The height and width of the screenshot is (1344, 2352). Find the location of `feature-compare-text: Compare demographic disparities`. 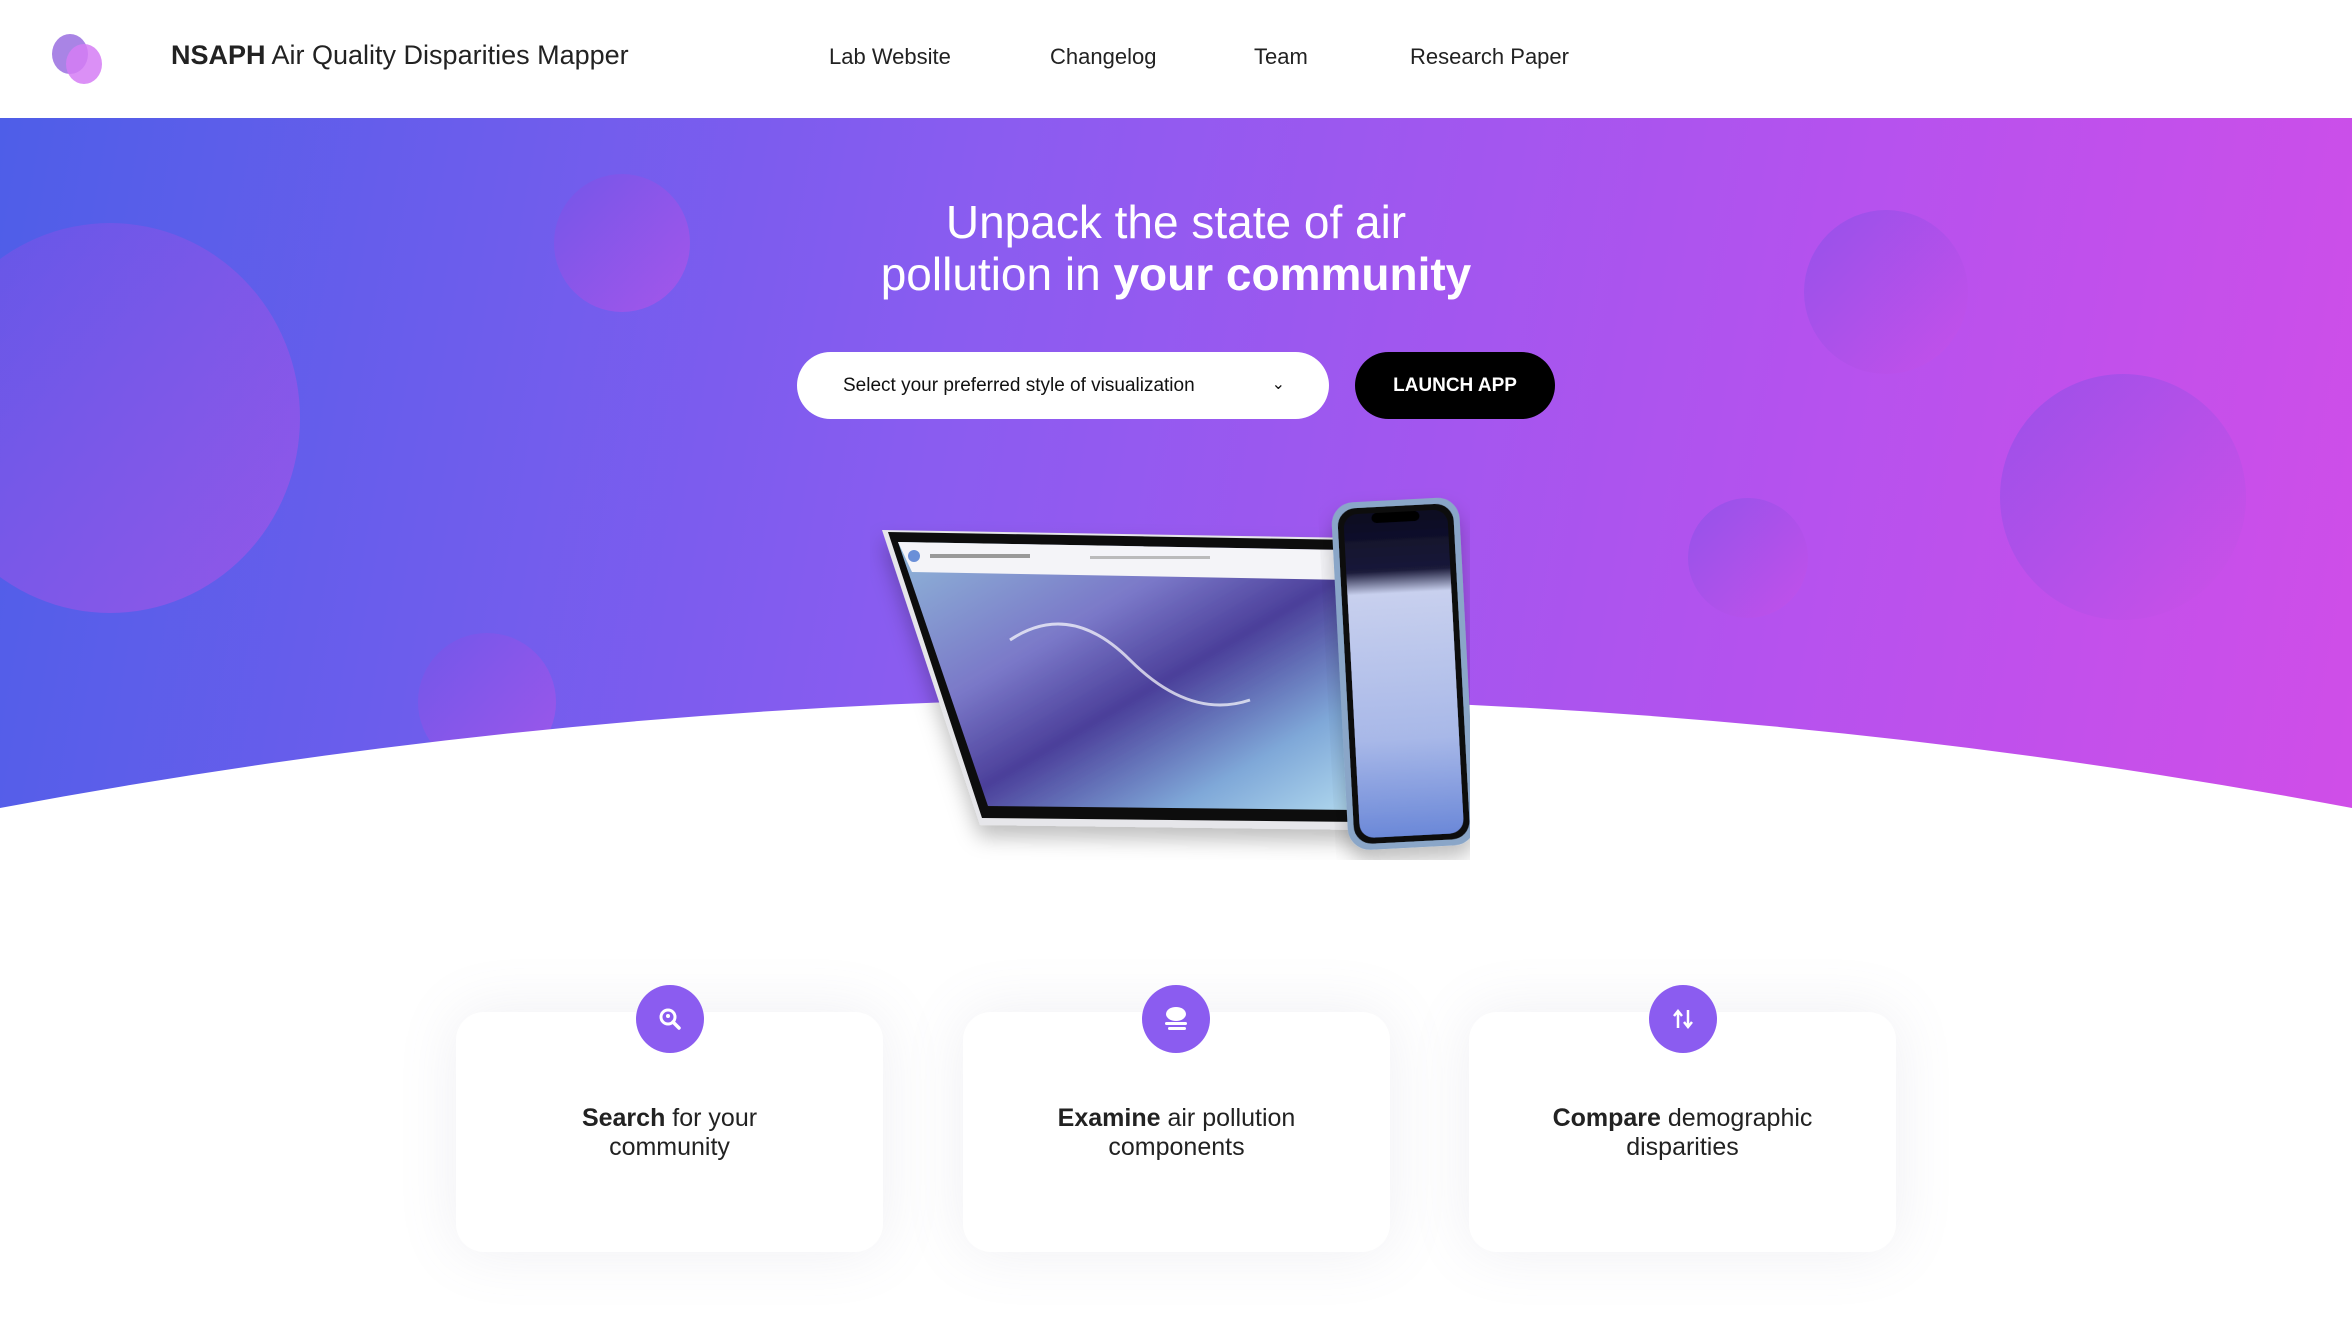

feature-compare-text: Compare demographic disparities is located at coordinates (1682, 1133).